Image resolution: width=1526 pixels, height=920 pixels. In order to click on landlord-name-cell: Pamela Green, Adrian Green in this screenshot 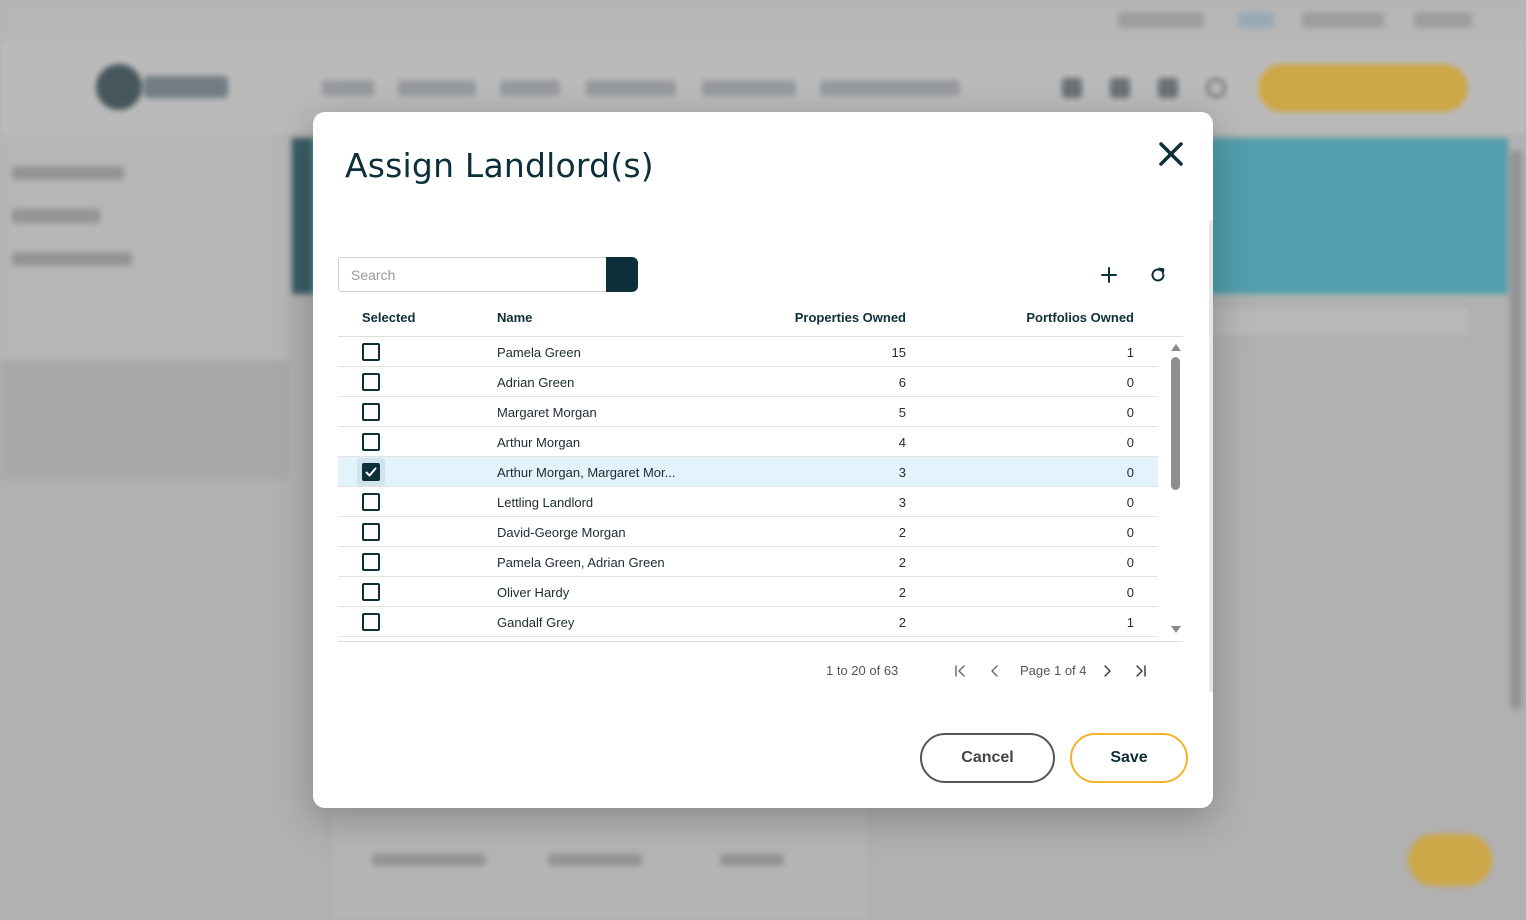, I will do `click(581, 562)`.